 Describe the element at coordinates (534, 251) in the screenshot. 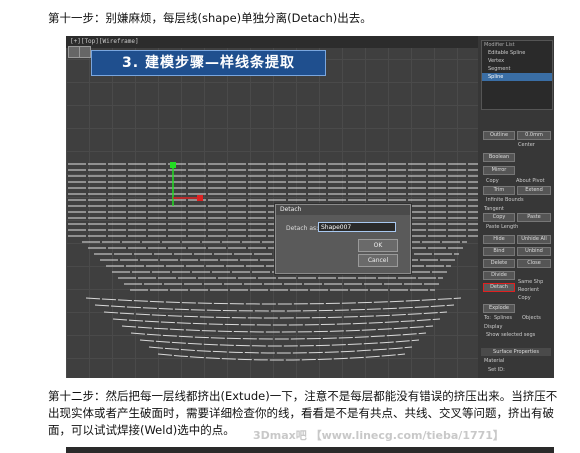

I see `unbind-button: Unbind` at that location.